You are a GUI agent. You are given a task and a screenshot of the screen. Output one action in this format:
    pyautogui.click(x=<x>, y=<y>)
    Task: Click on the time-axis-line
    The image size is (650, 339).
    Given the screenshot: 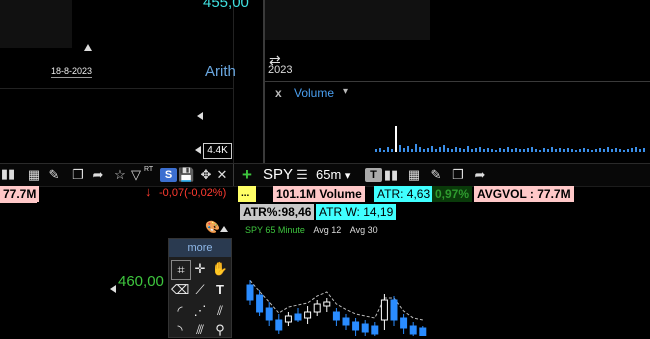 What is the action you would take?
    pyautogui.click(x=116, y=88)
    